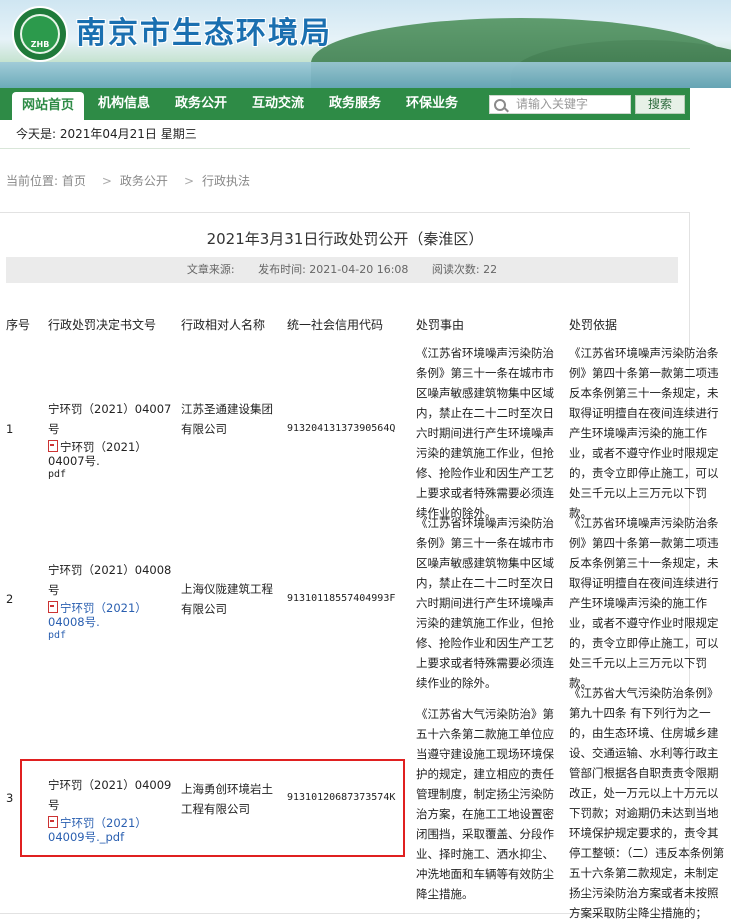  I want to click on breadcrumb-current: 当前位置: 首页, so click(46, 181).